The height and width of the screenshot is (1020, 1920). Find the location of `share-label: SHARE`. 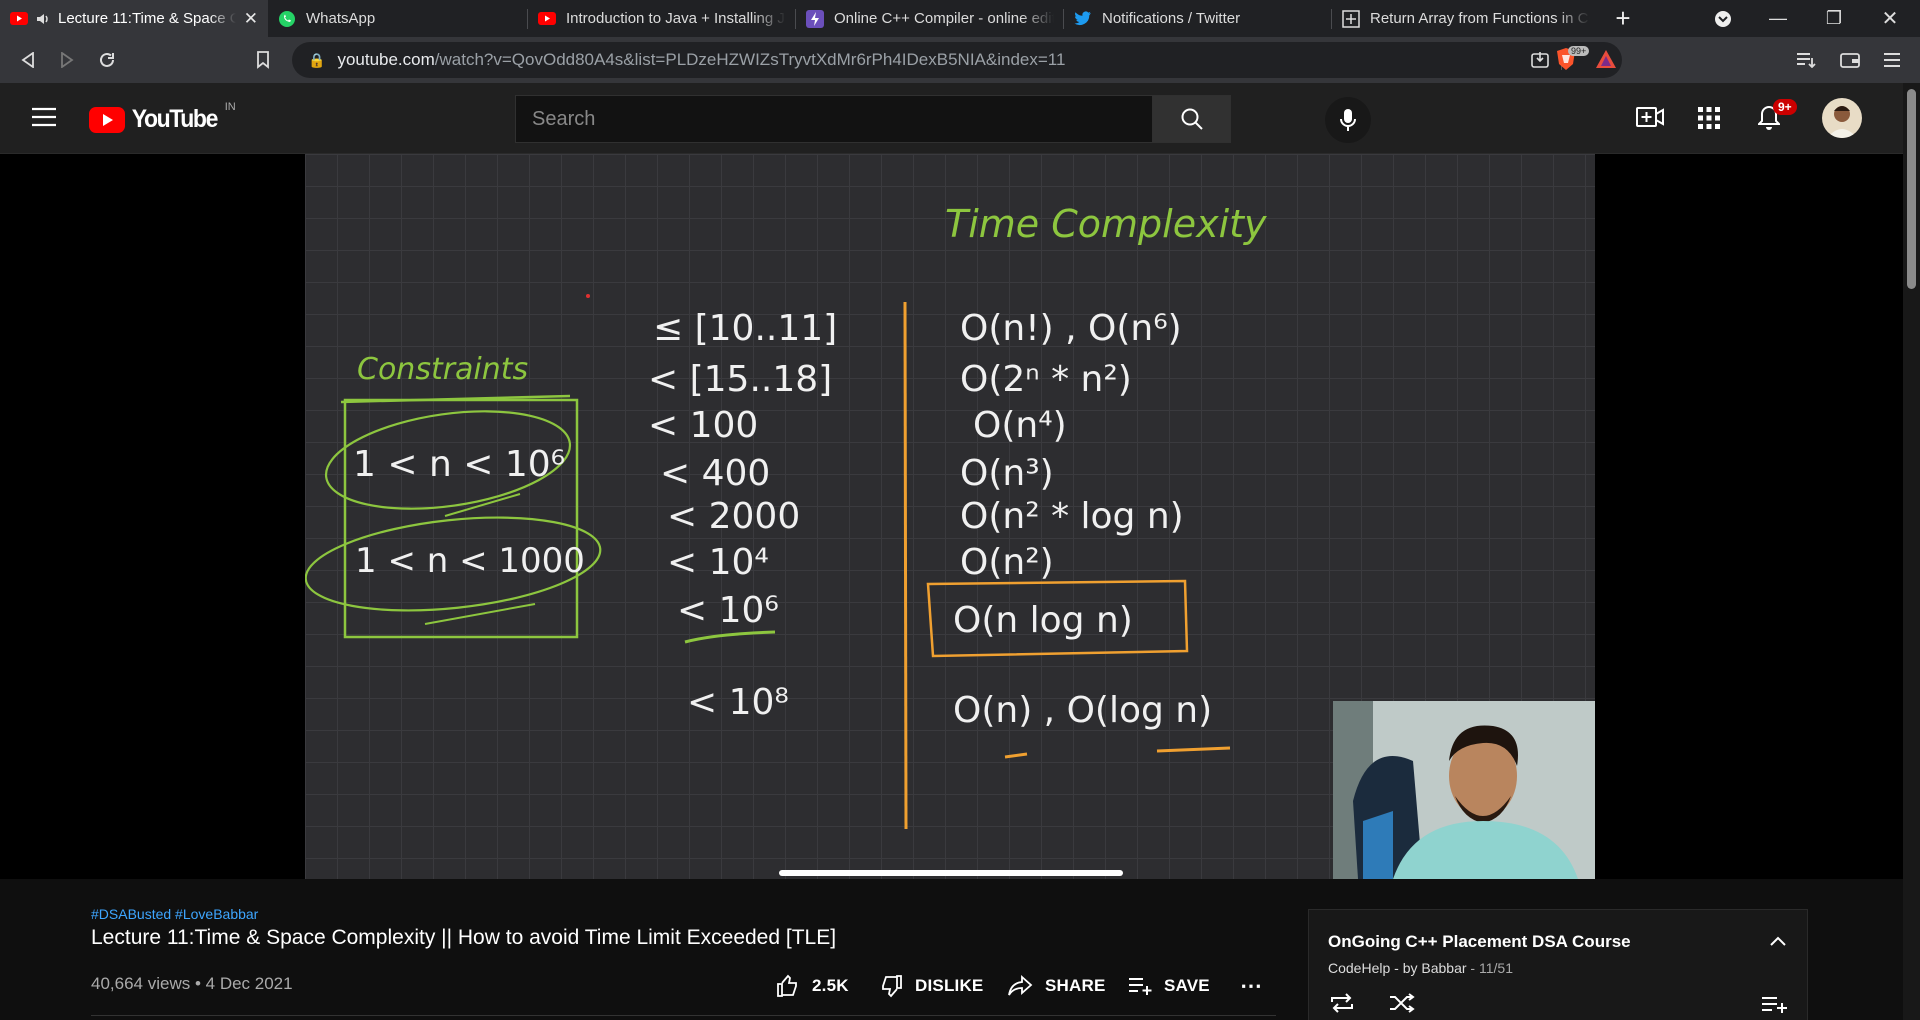

share-label: SHARE is located at coordinates (1075, 985).